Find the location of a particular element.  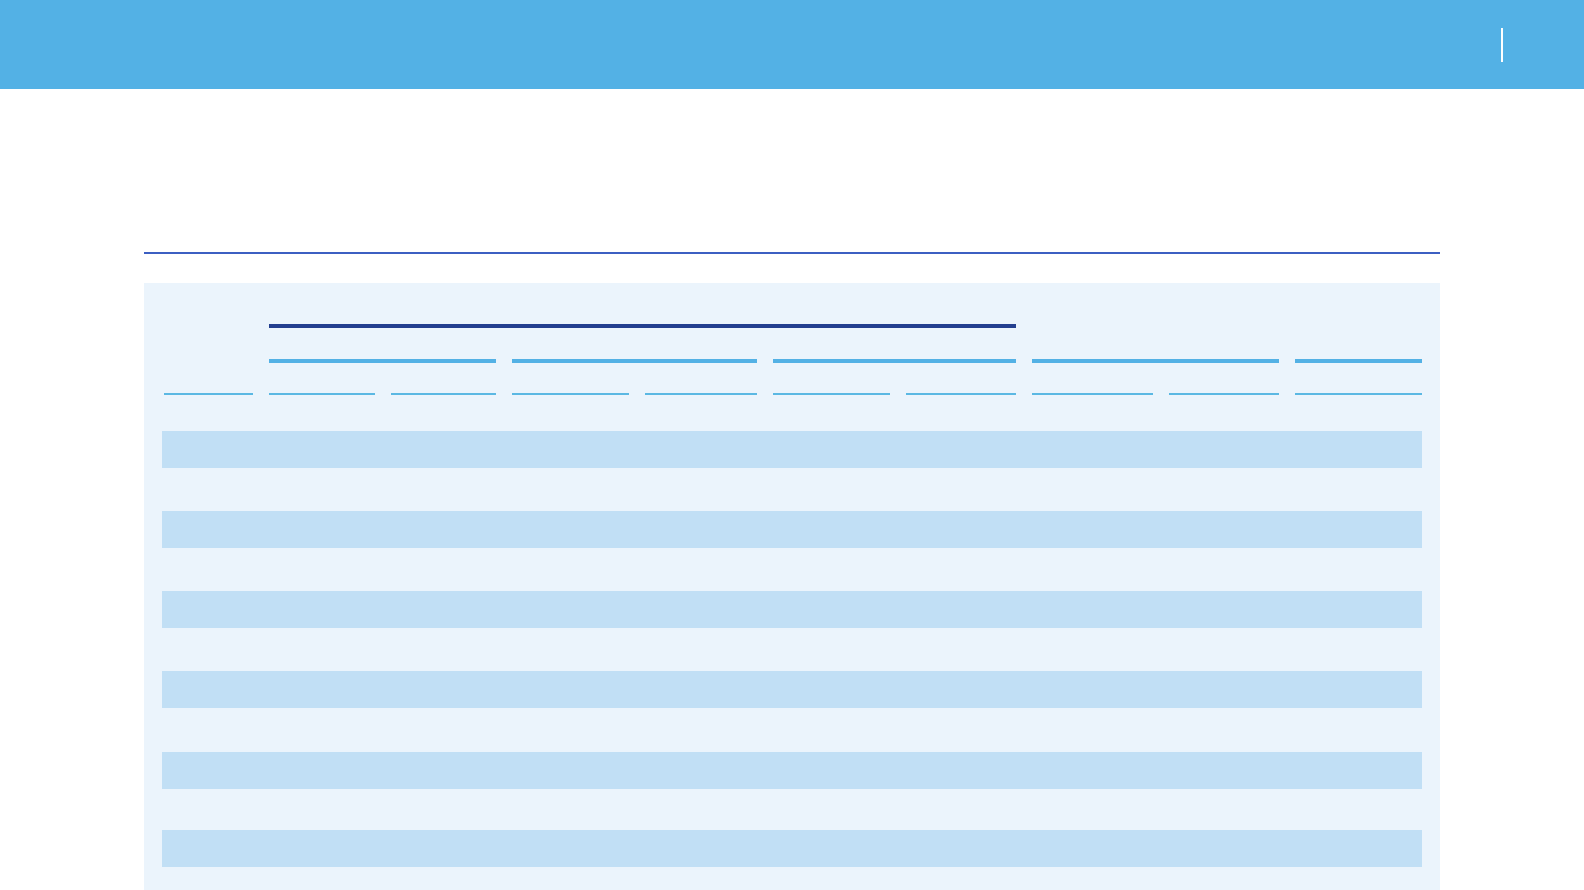

header-divider is located at coordinates (1502, 45).